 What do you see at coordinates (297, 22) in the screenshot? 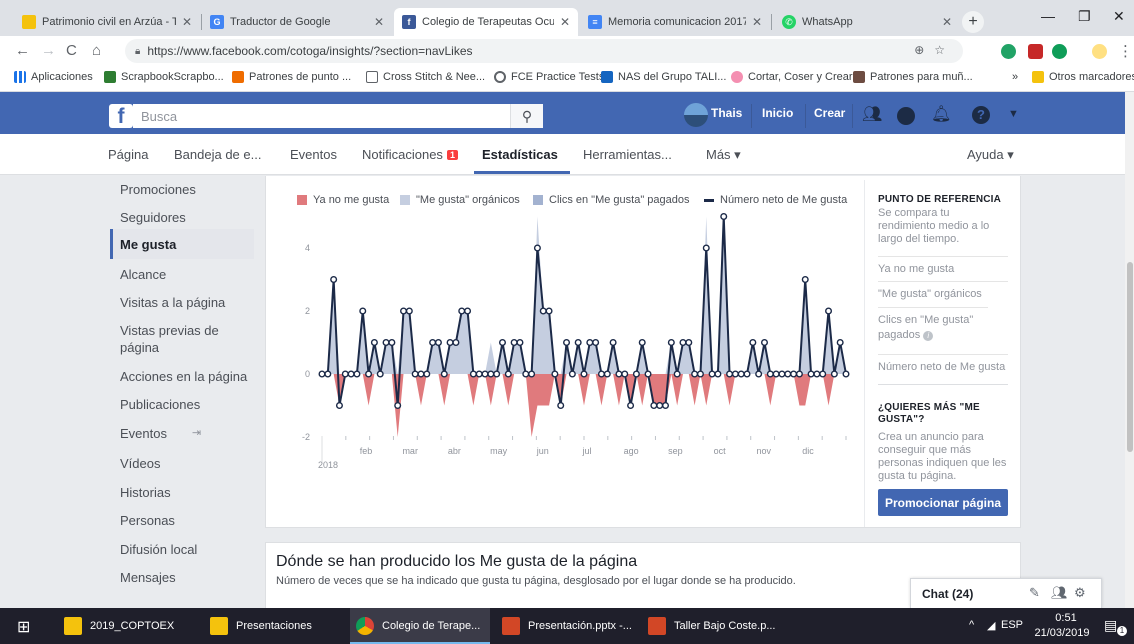
I see `tab-translate: G Traductor de Google ✕` at bounding box center [297, 22].